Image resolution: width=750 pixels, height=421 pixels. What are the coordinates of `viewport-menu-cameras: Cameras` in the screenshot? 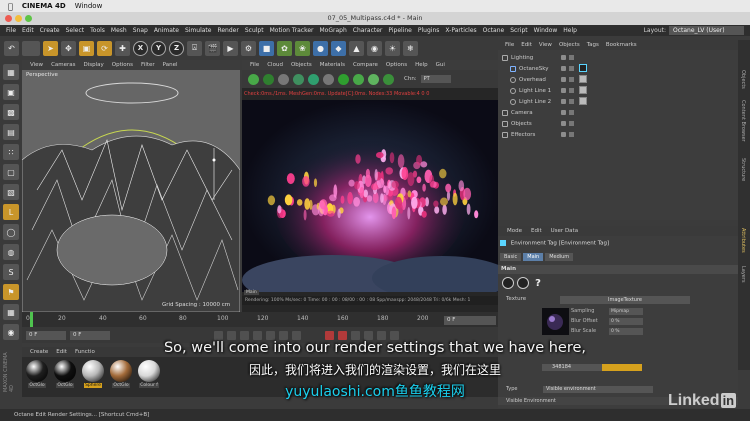 It's located at (63, 65).